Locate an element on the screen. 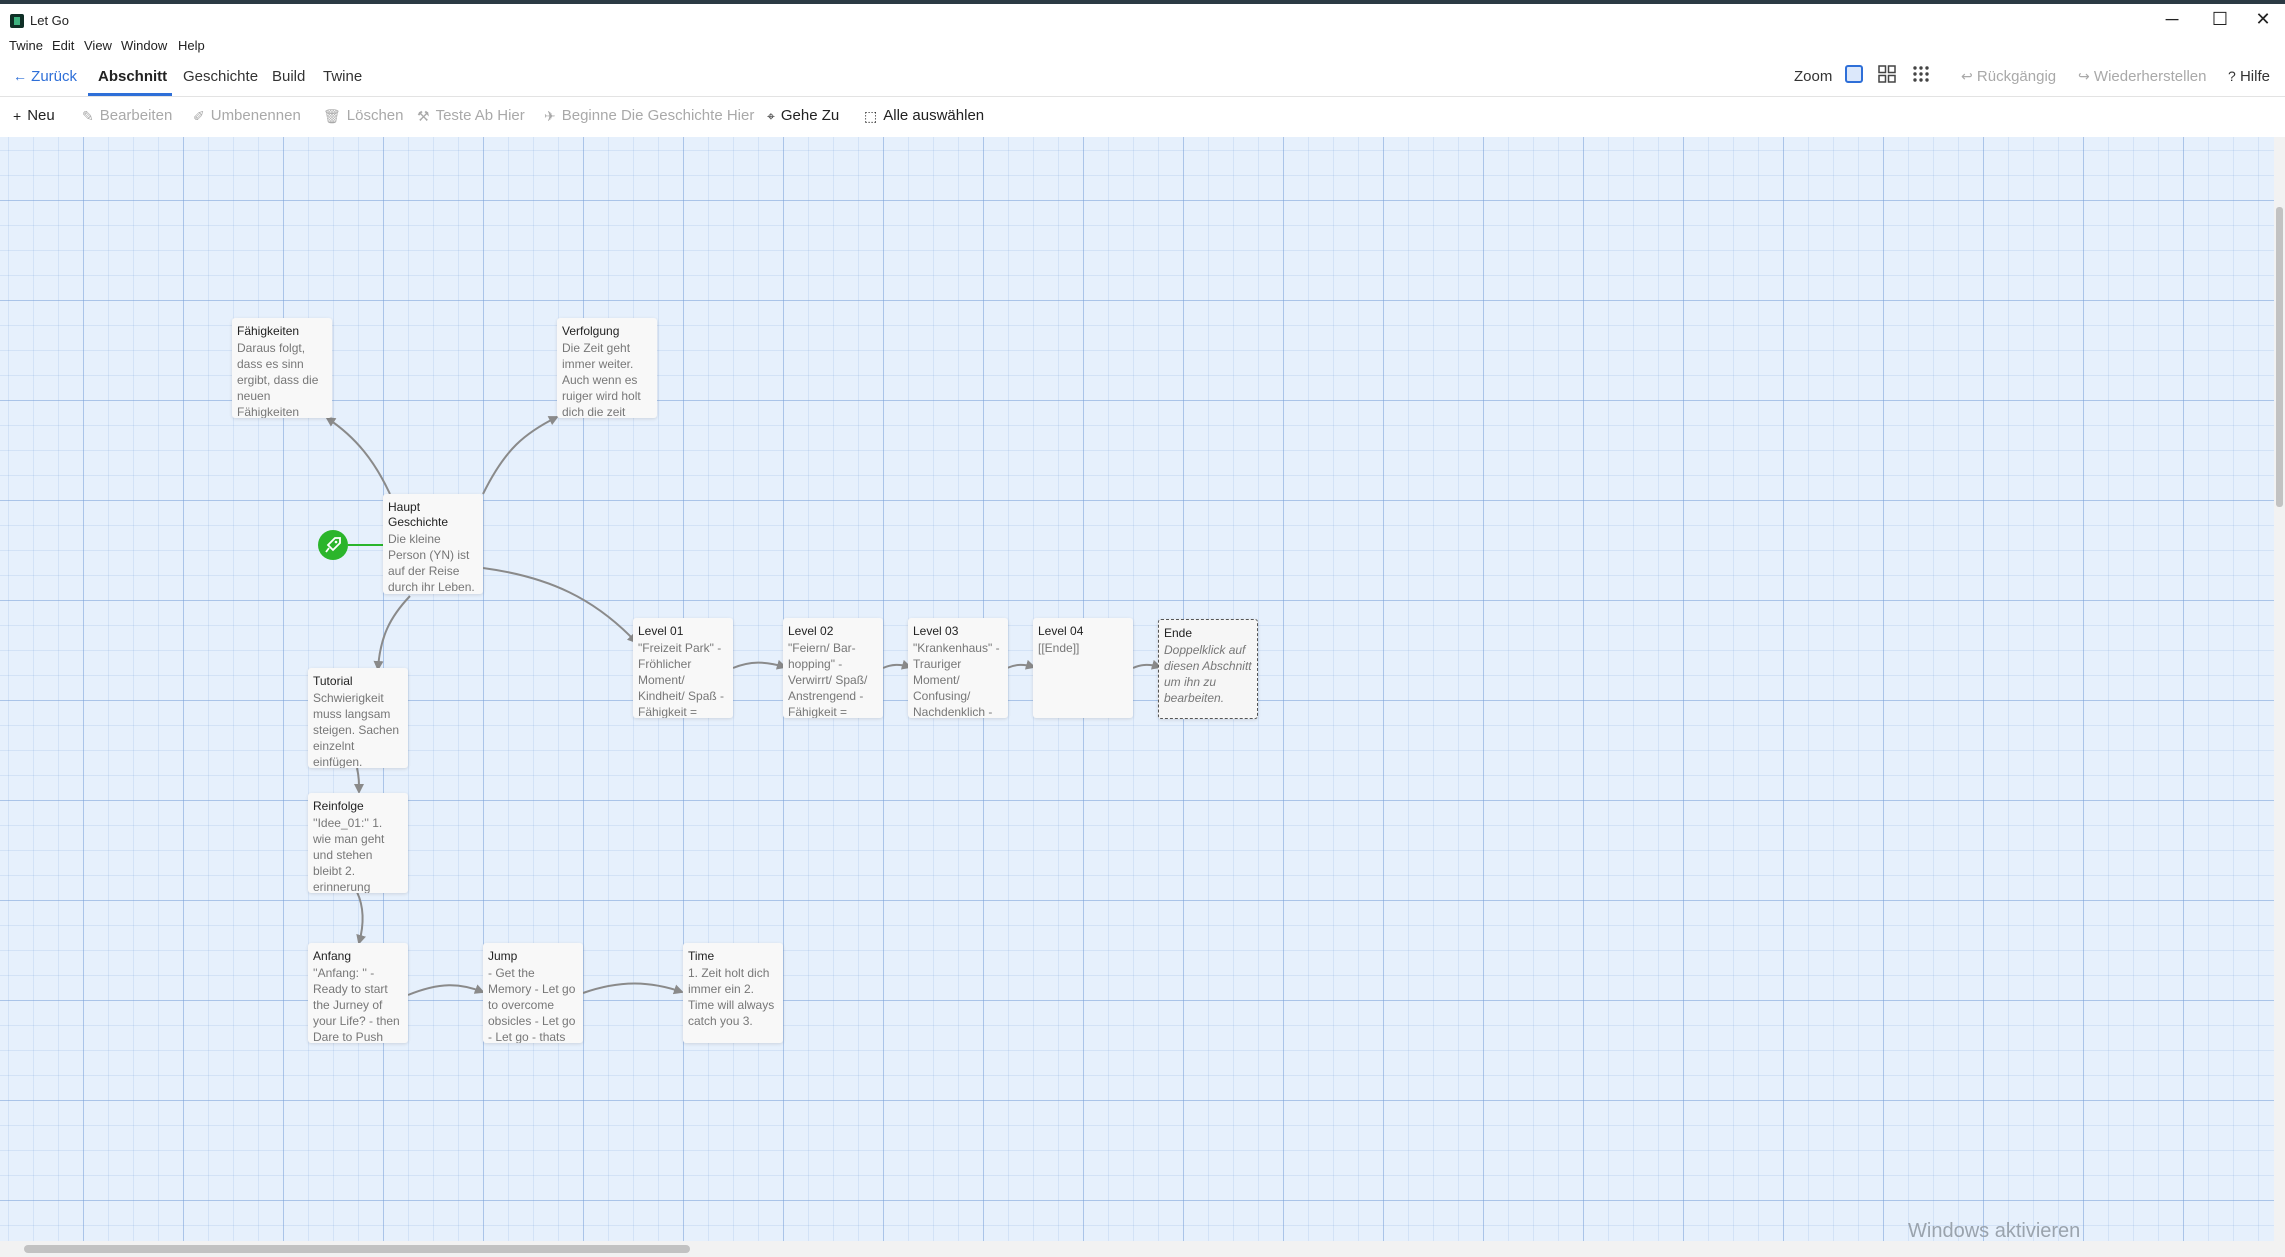  link-reinfolge-anfang is located at coordinates (361, 918).